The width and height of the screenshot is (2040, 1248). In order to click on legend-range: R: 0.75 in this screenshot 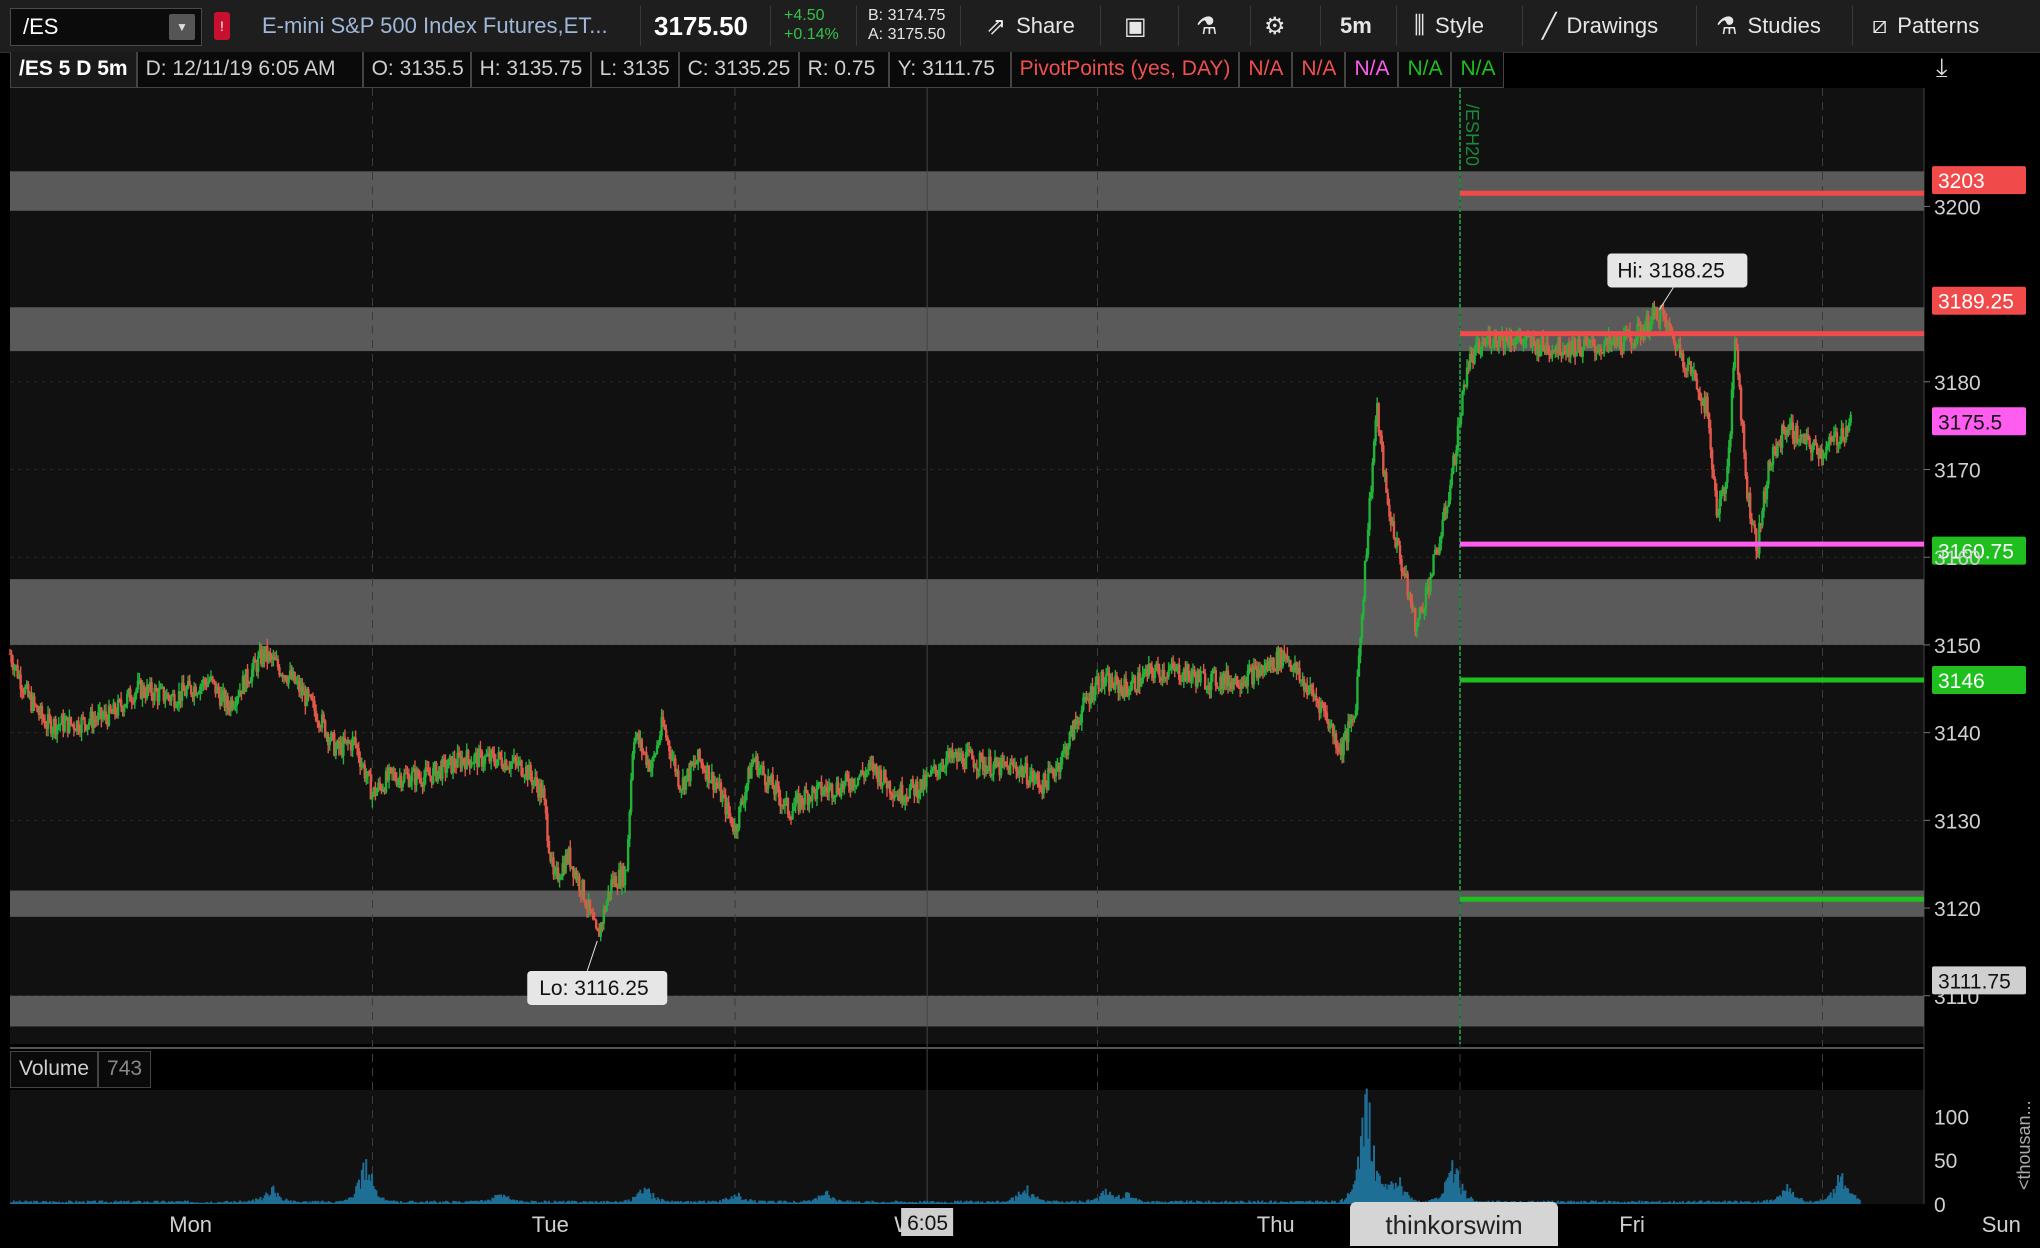, I will do `click(843, 70)`.